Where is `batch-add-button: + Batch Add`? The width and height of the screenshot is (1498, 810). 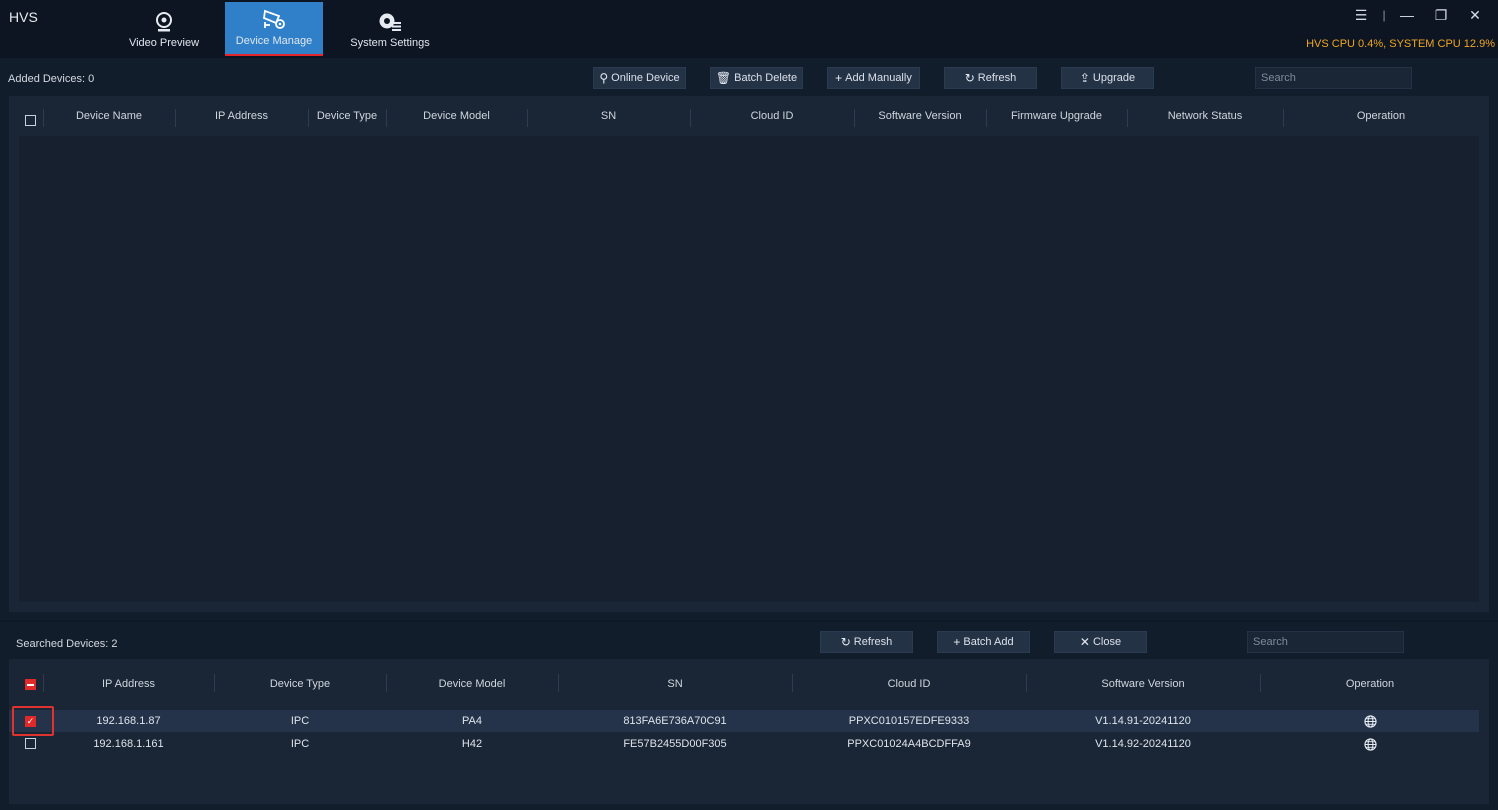 batch-add-button: + Batch Add is located at coordinates (983, 642).